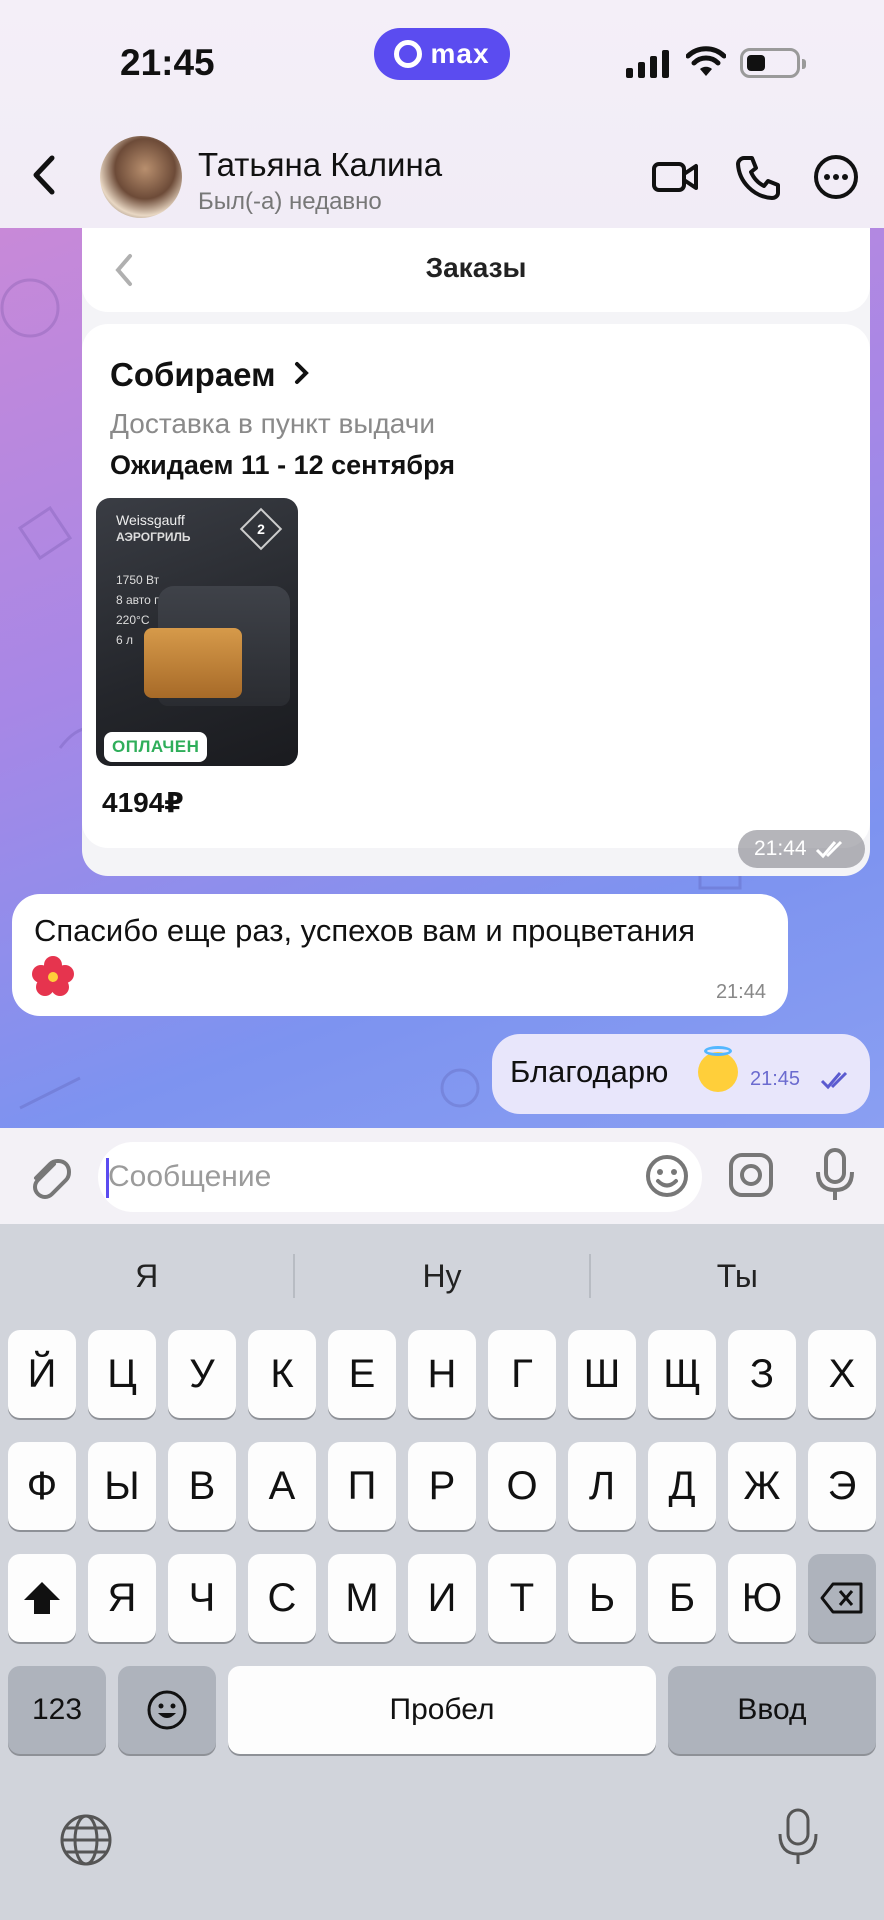 Image resolution: width=884 pixels, height=1920 pixels. What do you see at coordinates (362, 1374) in the screenshot?
I see `key: Е` at bounding box center [362, 1374].